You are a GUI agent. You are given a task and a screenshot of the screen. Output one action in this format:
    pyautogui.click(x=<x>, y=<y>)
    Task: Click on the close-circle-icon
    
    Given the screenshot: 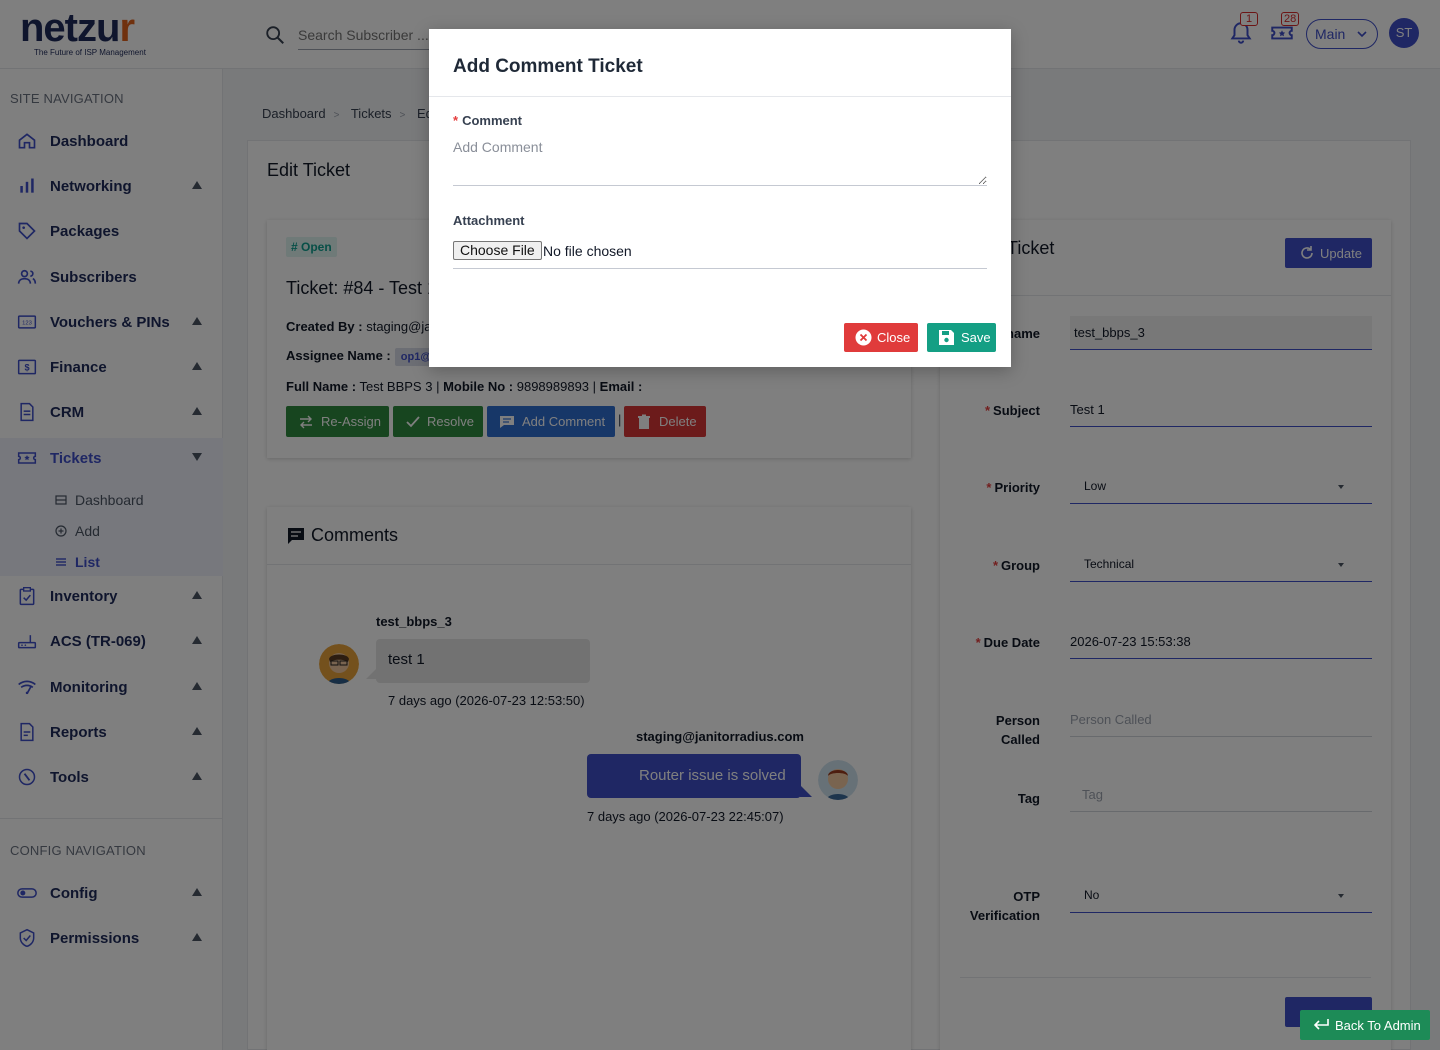 What is the action you would take?
    pyautogui.click(x=863, y=337)
    